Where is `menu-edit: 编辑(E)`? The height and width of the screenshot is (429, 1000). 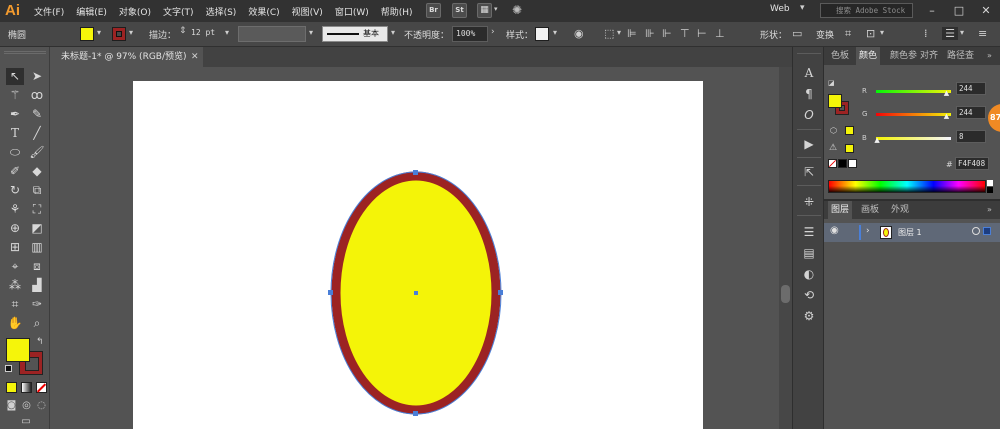 menu-edit: 编辑(E) is located at coordinates (91, 11).